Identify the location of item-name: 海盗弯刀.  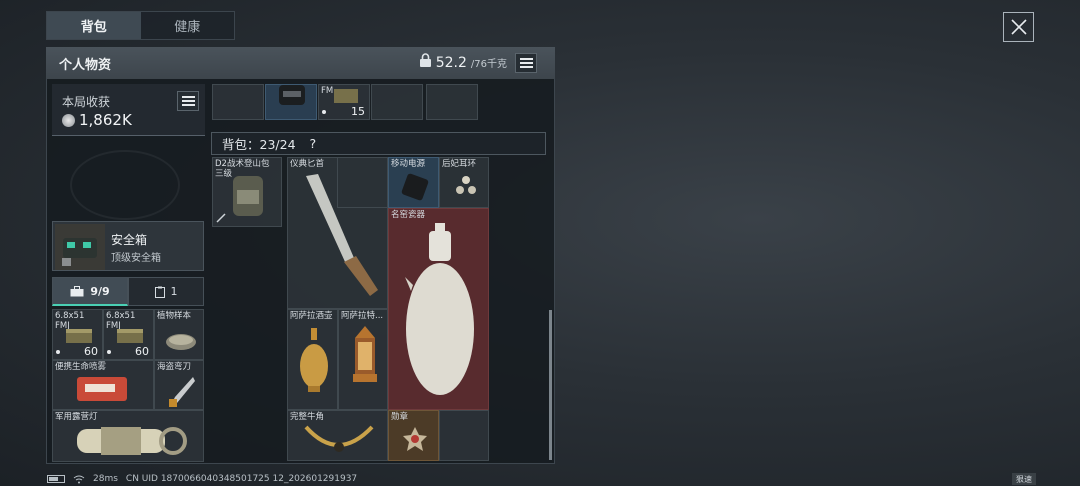
(174, 367).